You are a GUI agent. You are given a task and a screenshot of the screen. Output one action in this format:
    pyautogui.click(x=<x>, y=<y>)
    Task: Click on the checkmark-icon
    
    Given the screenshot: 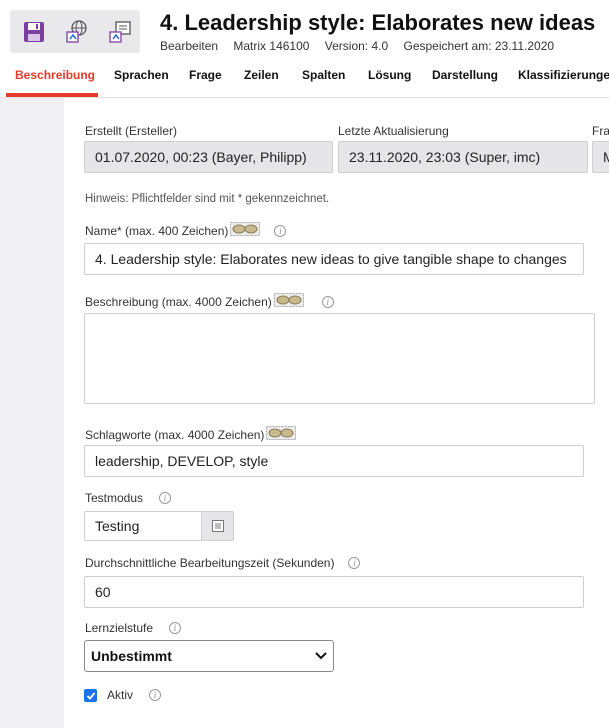 What is the action you would take?
    pyautogui.click(x=90, y=695)
    